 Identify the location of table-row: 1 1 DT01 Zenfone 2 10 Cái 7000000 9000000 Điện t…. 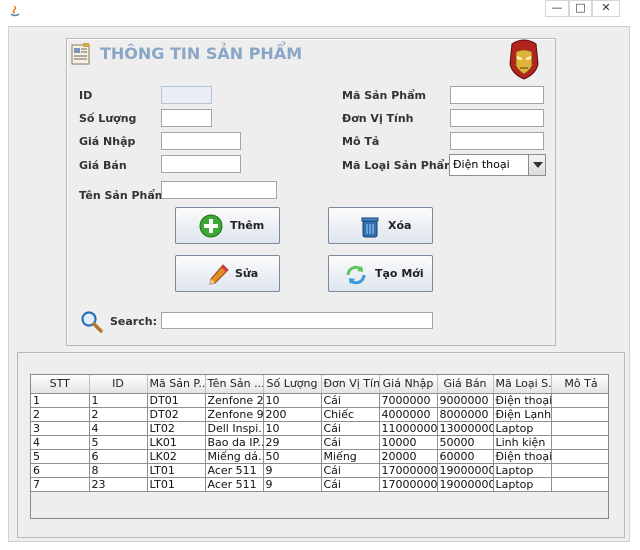
(319, 400).